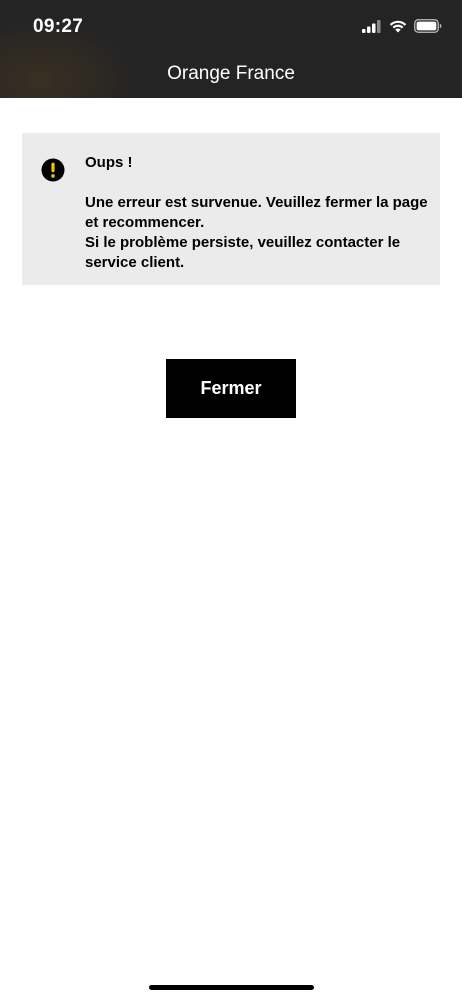 This screenshot has height=999, width=462. Describe the element at coordinates (109, 162) in the screenshot. I see `error-title: Oups !` at that location.